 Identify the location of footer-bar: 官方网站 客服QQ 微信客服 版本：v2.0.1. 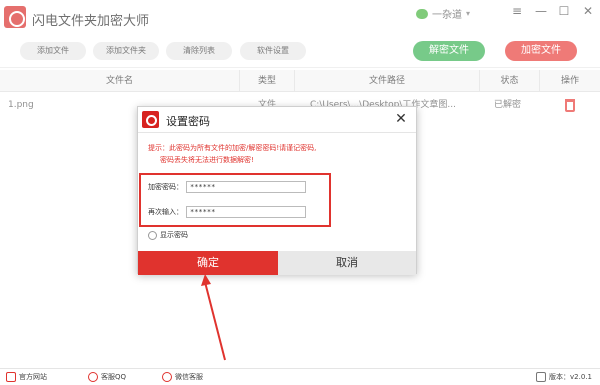
(300, 376).